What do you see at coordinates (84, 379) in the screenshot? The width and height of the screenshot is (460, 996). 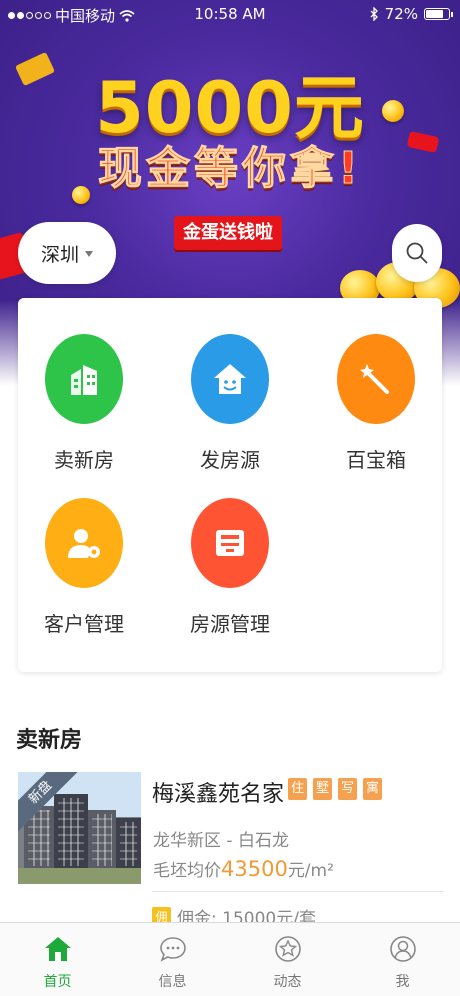 I see `building-icon` at bounding box center [84, 379].